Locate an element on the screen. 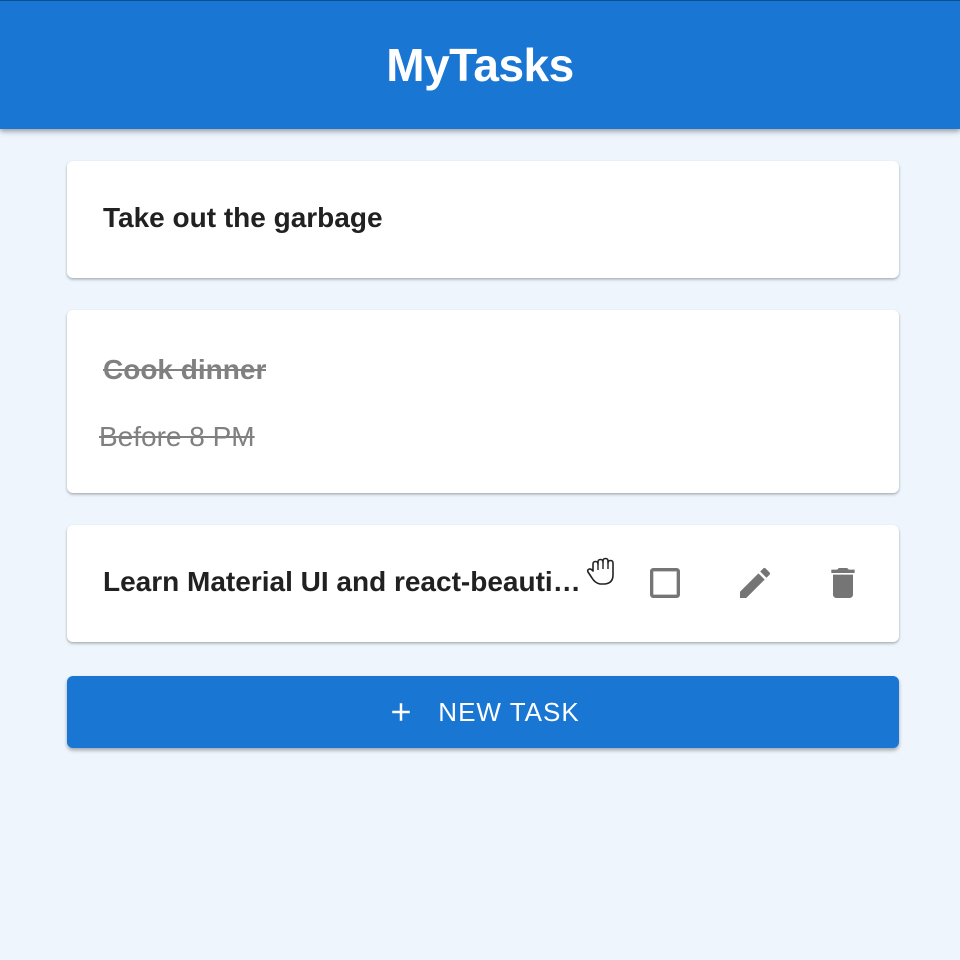 The width and height of the screenshot is (960, 960). trash-icon is located at coordinates (843, 583).